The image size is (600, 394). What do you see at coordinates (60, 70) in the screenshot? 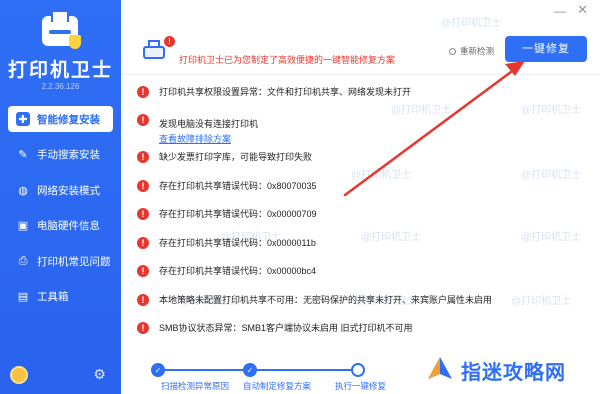
I see `app-title: 打印机卫士` at bounding box center [60, 70].